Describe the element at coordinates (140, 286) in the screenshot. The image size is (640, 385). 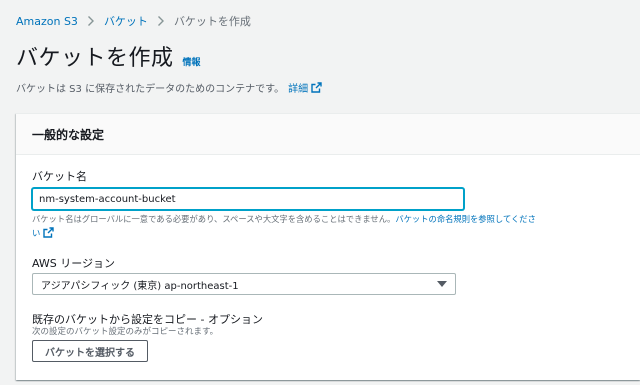
I see `aws-region-selected-value: アジアパシフィック (東京) ap-northeast-1` at that location.